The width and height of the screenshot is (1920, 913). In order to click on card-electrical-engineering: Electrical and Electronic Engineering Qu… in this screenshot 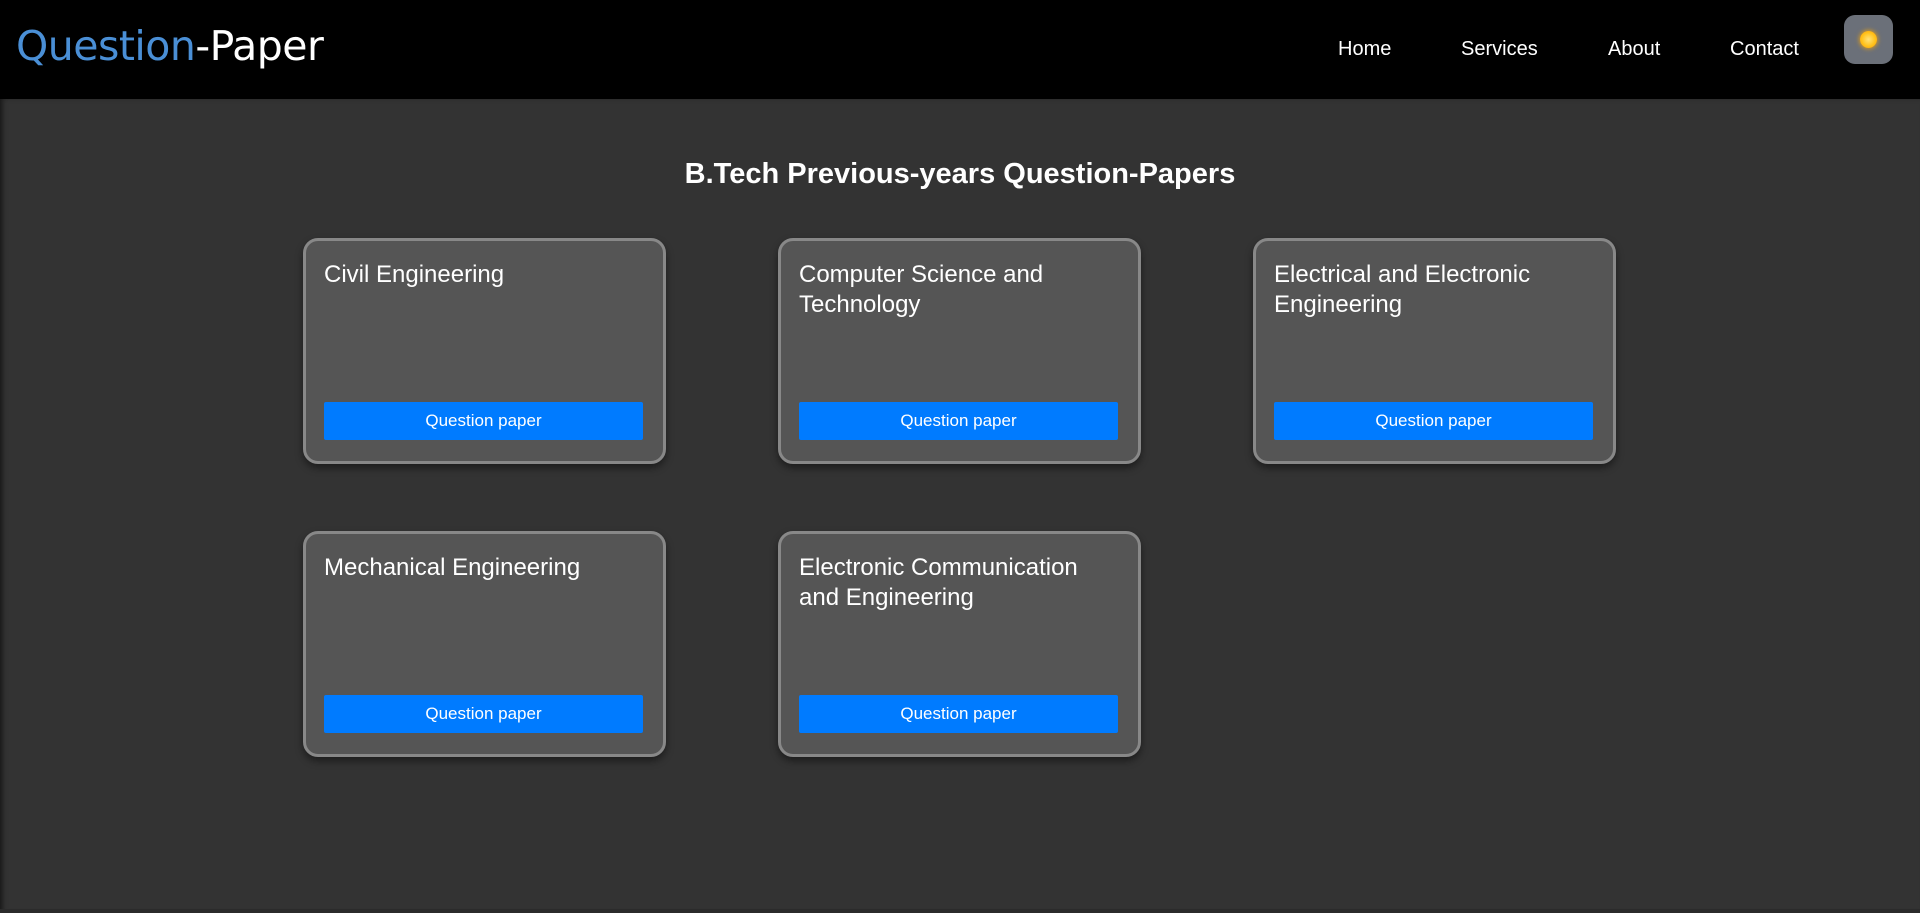, I will do `click(1434, 351)`.